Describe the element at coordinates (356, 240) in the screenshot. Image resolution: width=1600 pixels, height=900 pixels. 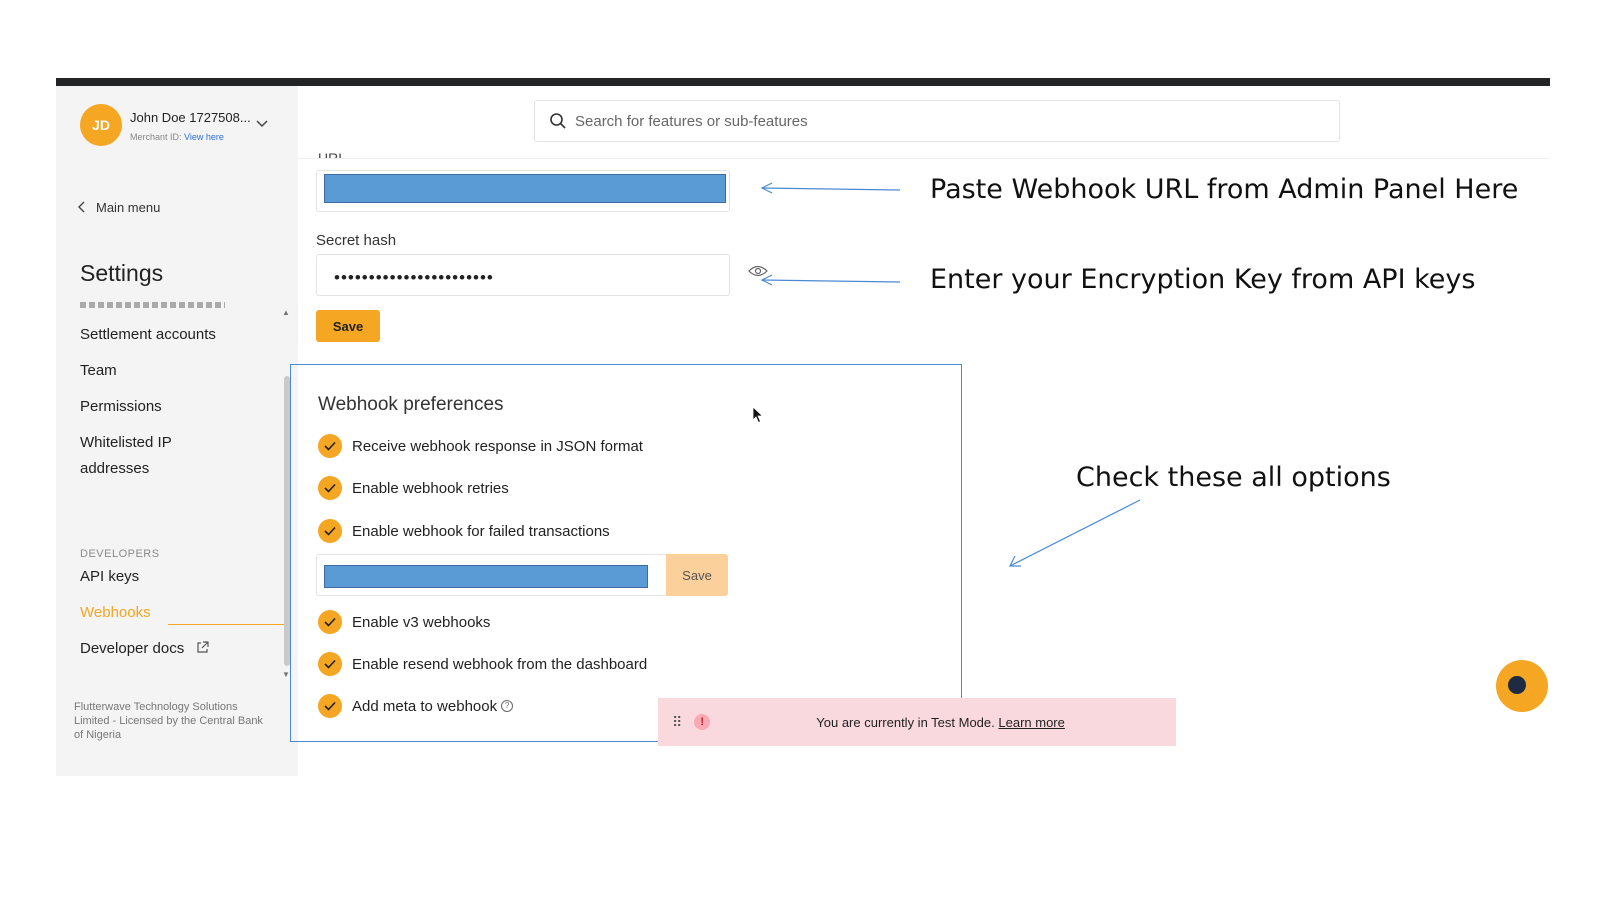
I see `secret-hash-label: Secret hash` at that location.